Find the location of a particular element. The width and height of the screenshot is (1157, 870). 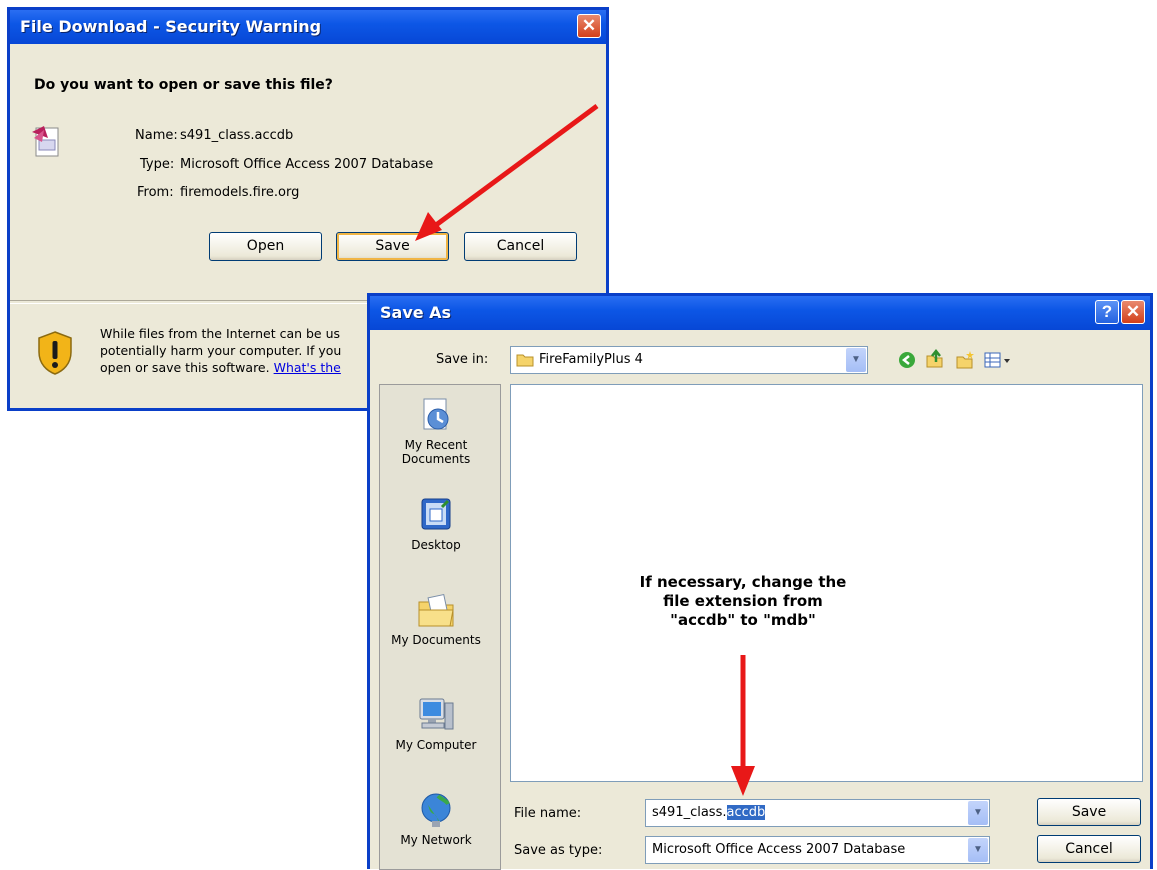

file-name-text: s491_class.accdb is located at coordinates (709, 812).